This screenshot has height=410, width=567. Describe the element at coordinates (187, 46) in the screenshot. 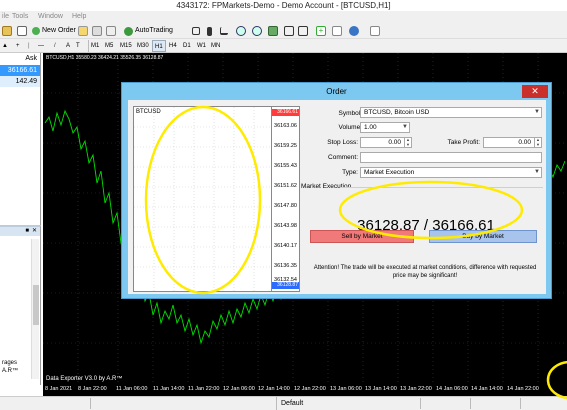

I see `tf-d1: D1` at that location.